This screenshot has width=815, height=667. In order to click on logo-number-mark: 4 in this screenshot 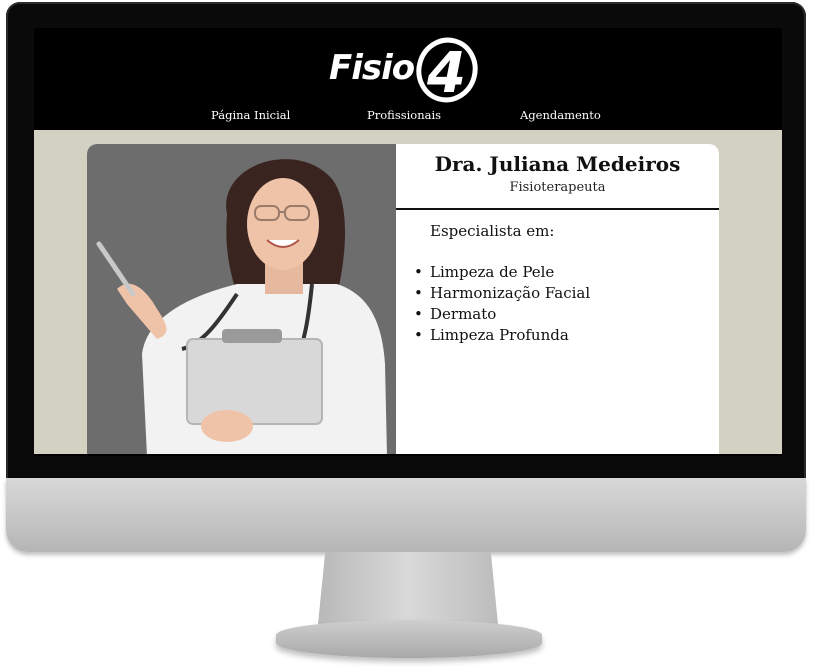, I will do `click(447, 70)`.